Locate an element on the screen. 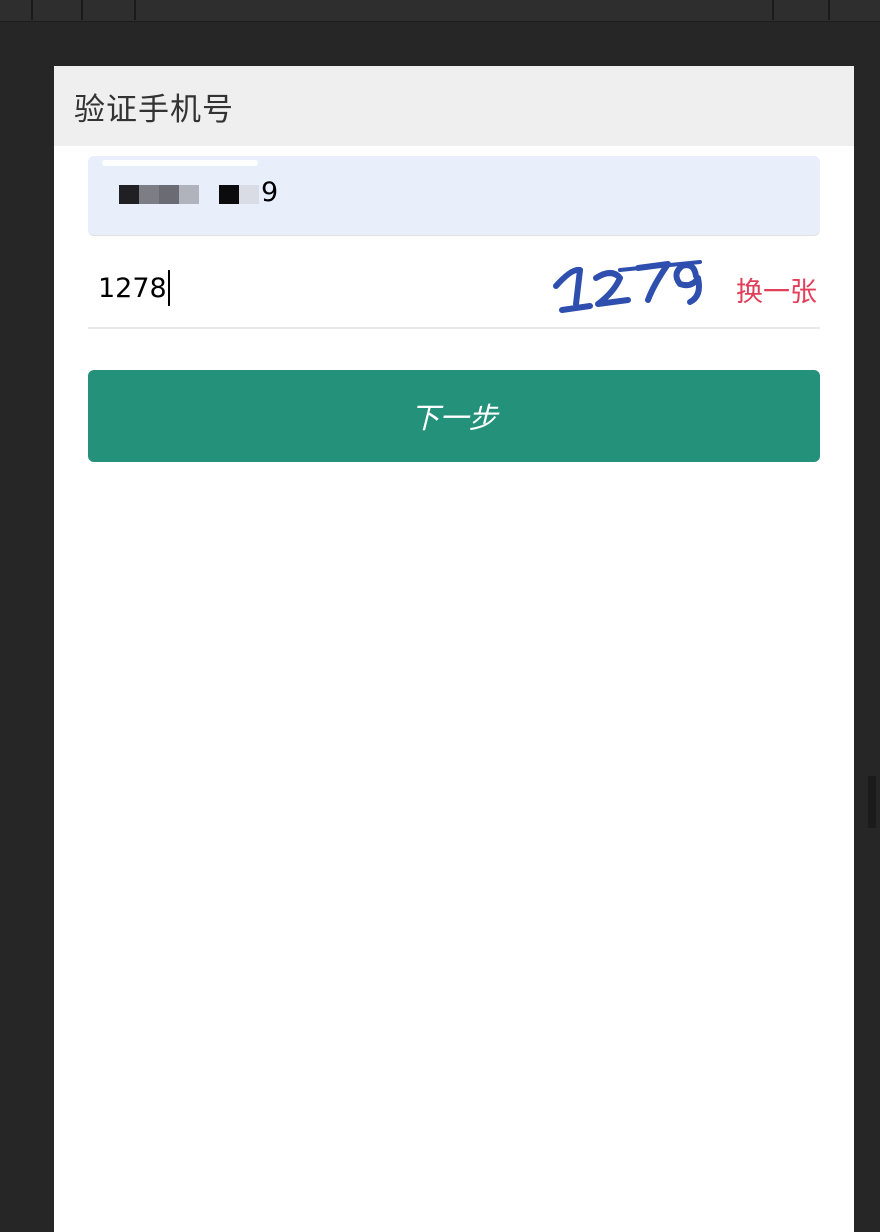 The height and width of the screenshot is (1232, 880). next-step-button: 下一步 is located at coordinates (454, 416).